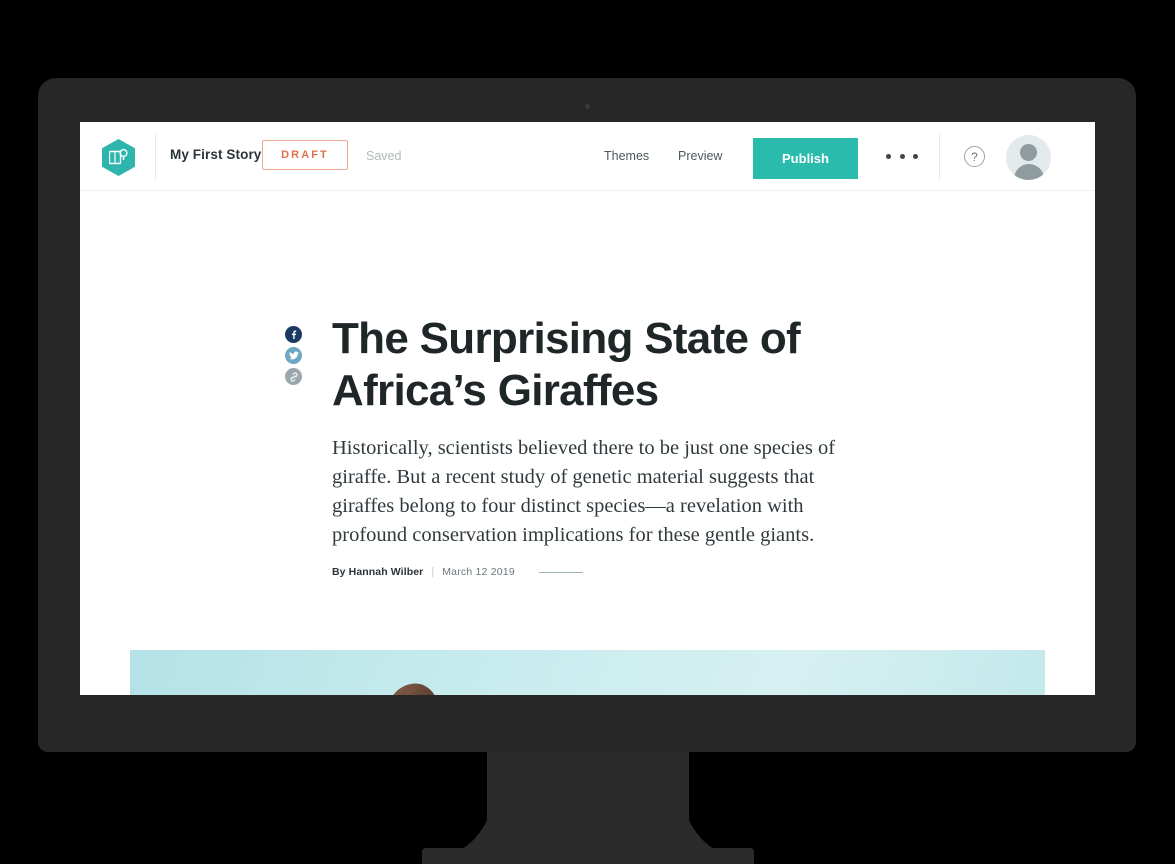 The height and width of the screenshot is (864, 1175). I want to click on app-logo-icon, so click(118, 157).